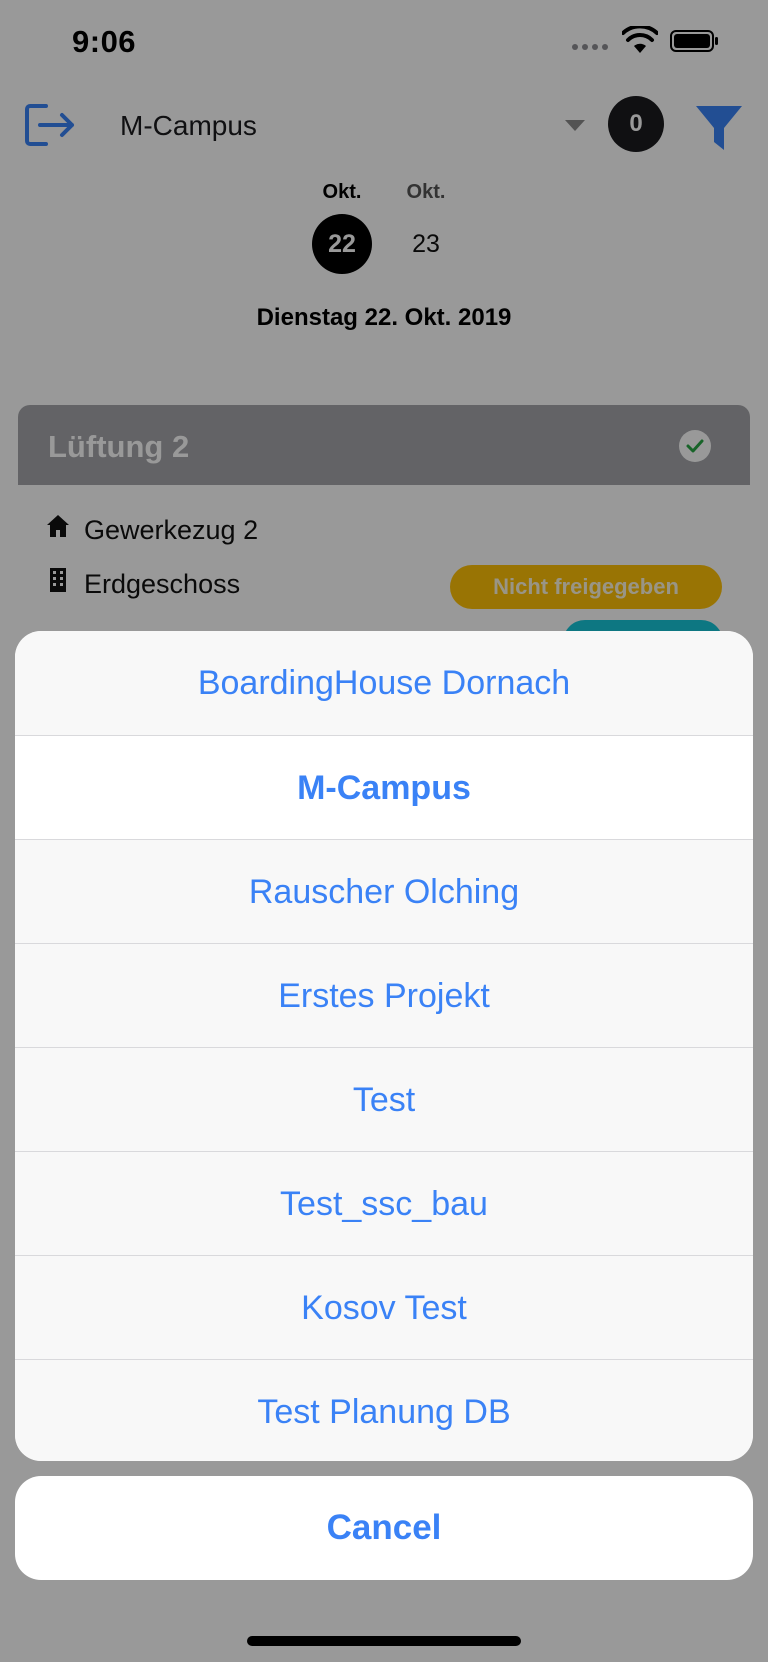 The image size is (768, 1662). What do you see at coordinates (384, 787) in the screenshot?
I see `action-sheet-option-selected: M-Campus` at bounding box center [384, 787].